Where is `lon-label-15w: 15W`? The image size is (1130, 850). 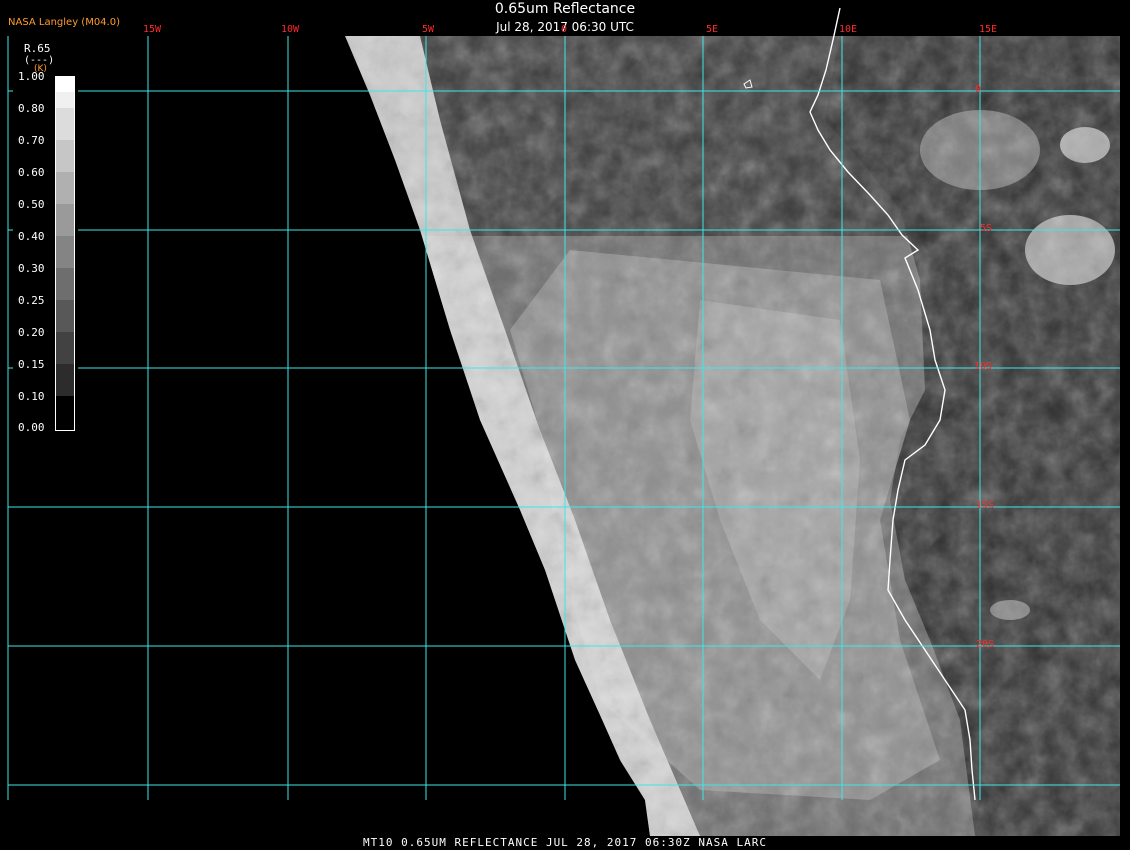
lon-label-15w: 15W is located at coordinates (152, 29).